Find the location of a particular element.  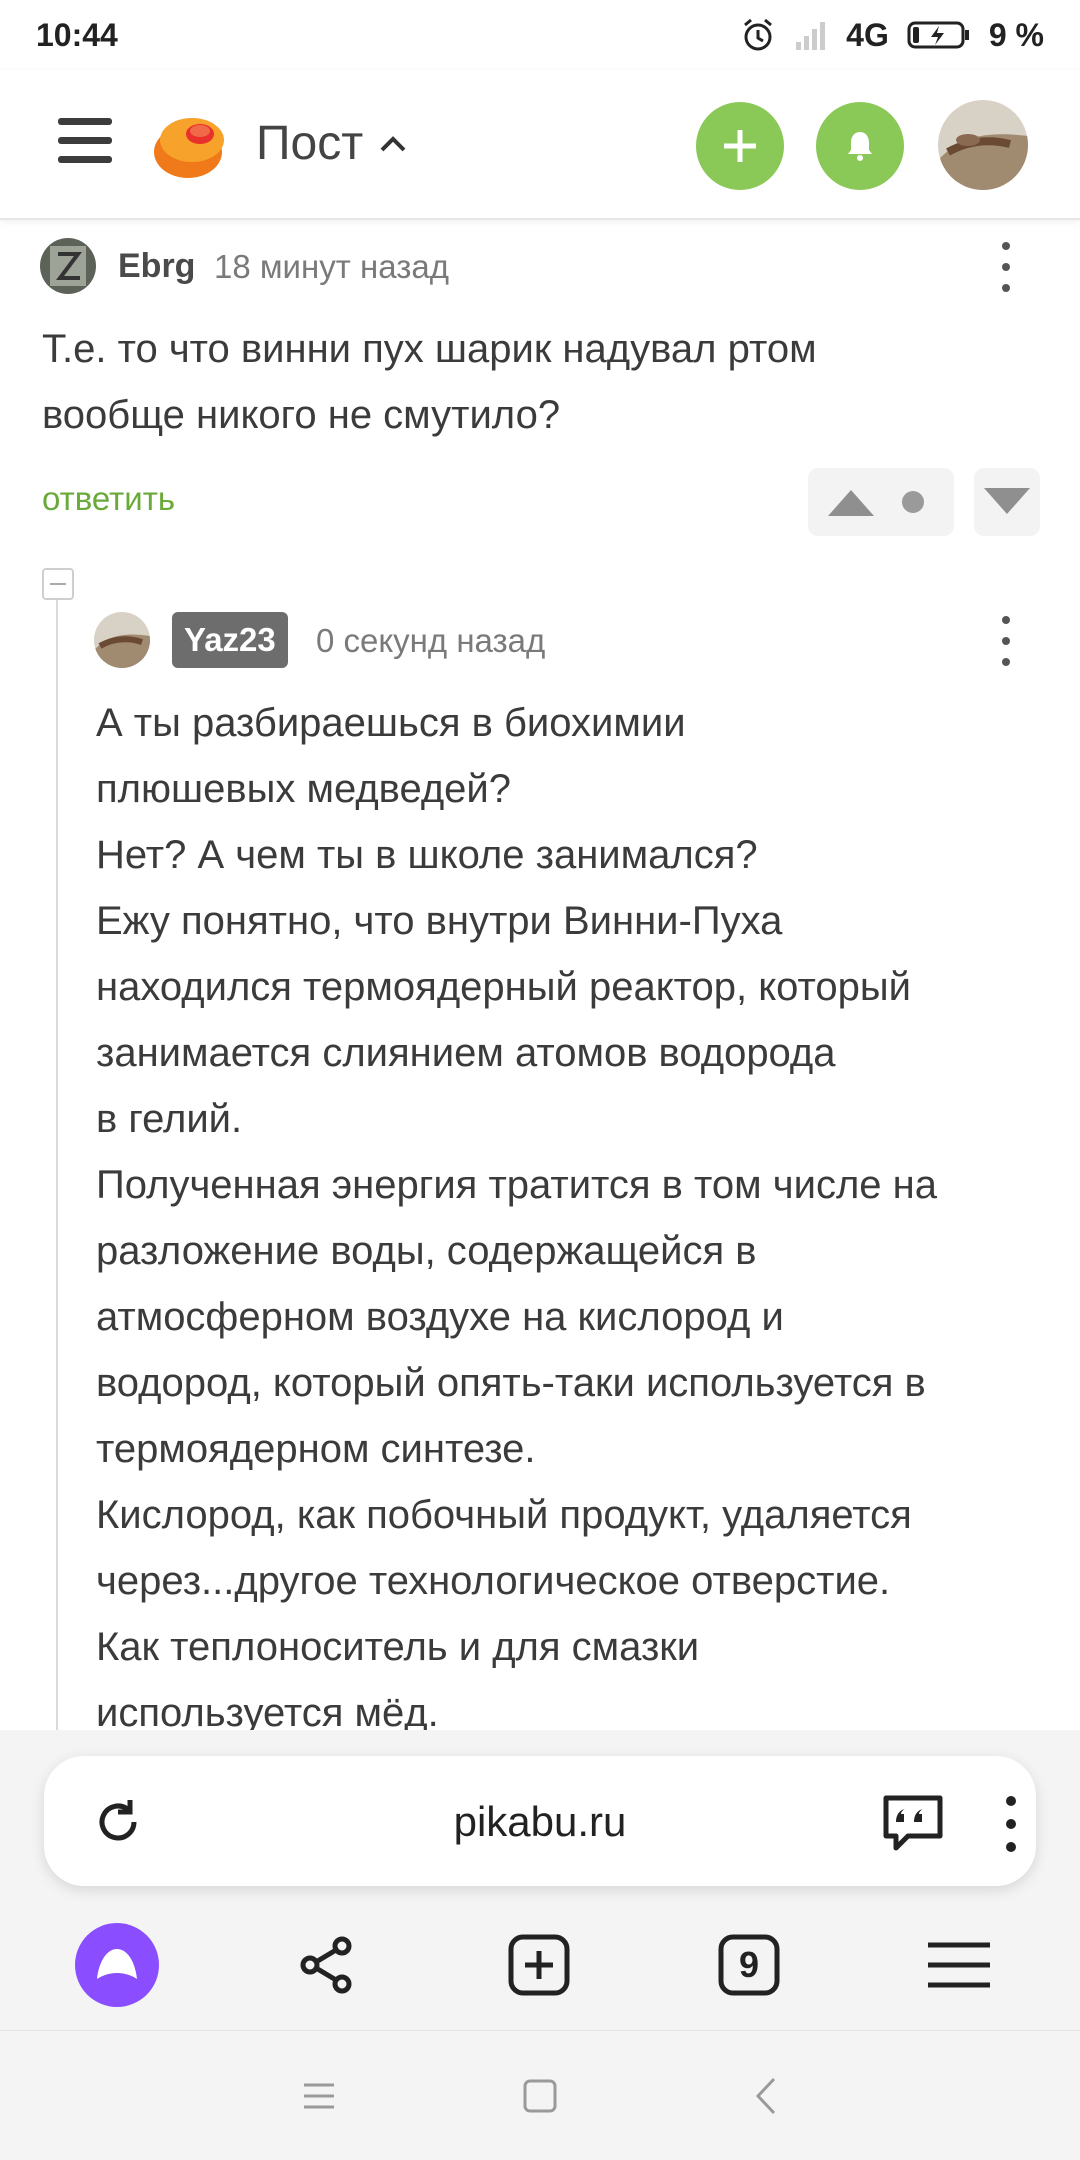

quote-icon is located at coordinates (913, 1823).